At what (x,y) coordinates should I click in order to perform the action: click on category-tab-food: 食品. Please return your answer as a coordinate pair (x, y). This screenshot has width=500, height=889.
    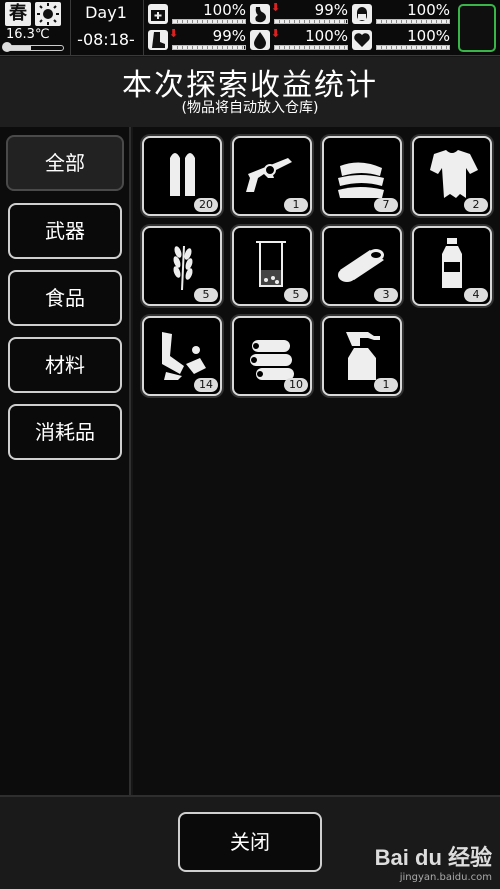
    Looking at the image, I should click on (65, 298).